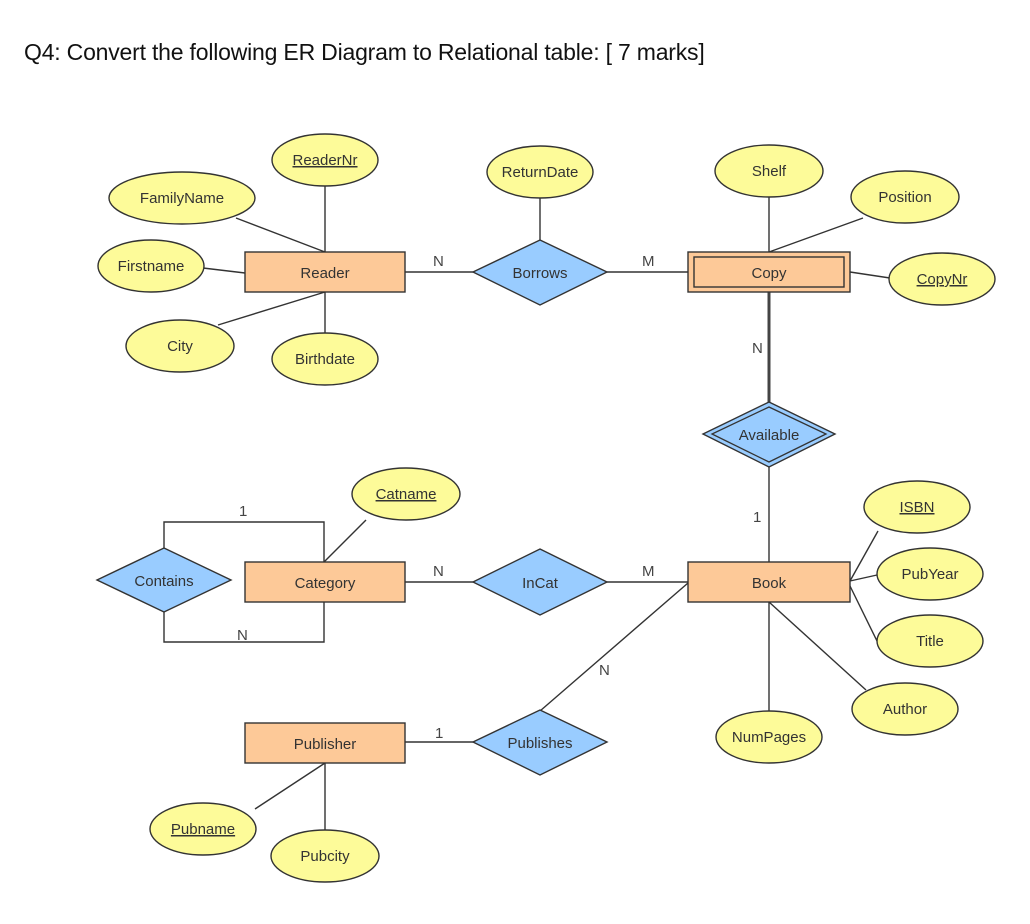  I want to click on attribute-position: Position, so click(905, 197).